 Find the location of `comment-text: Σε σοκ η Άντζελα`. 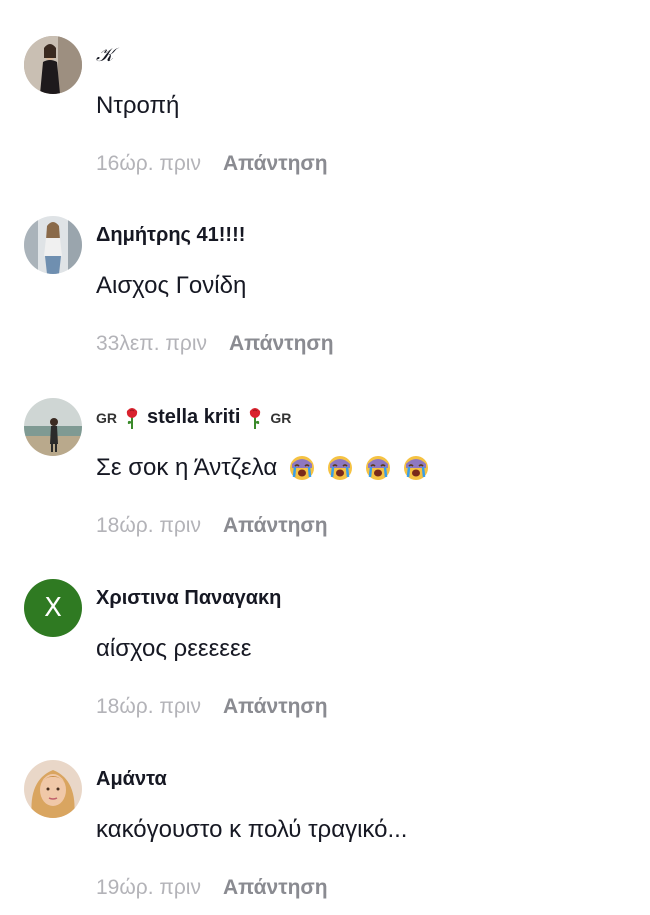

comment-text: Σε σοκ η Άντζελα is located at coordinates (262, 468).